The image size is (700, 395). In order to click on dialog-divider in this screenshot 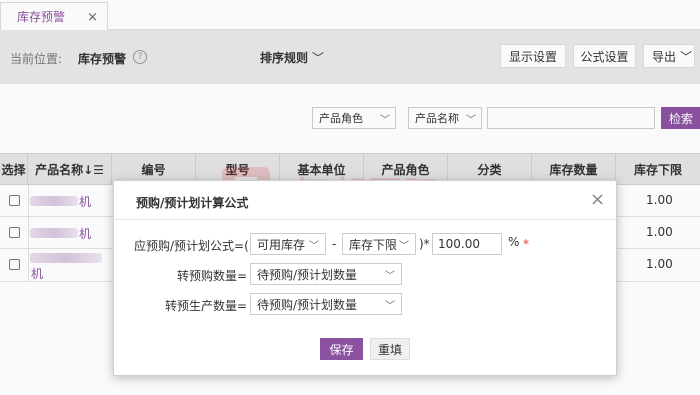, I will do `click(365, 219)`.